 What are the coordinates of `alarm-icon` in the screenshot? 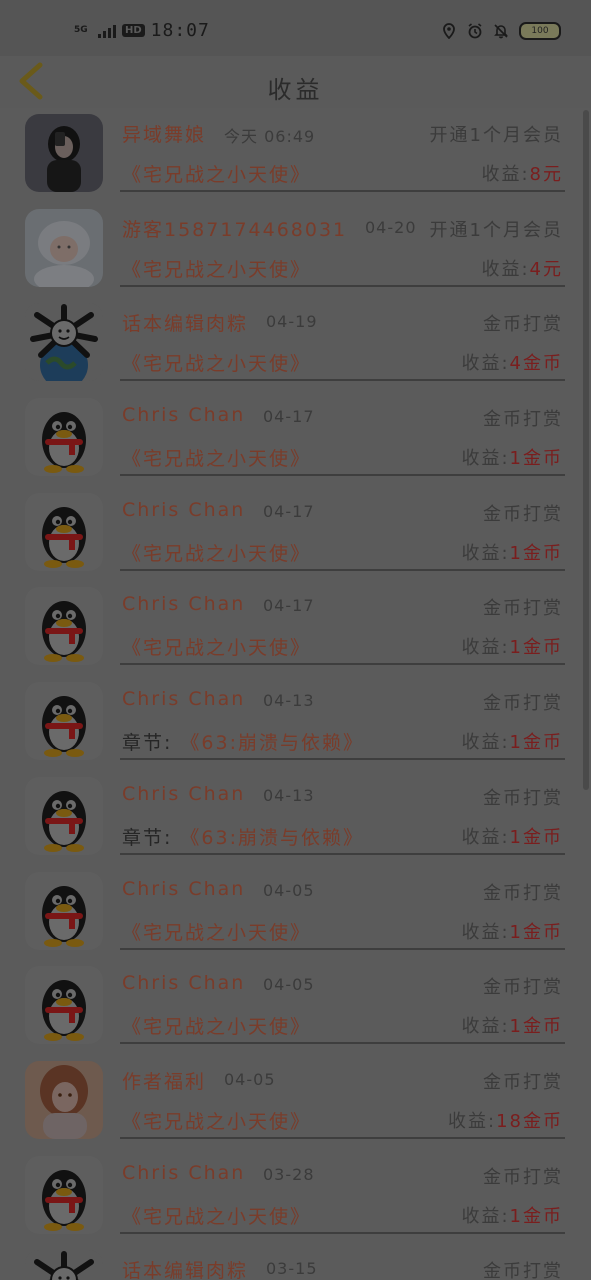 It's located at (475, 31).